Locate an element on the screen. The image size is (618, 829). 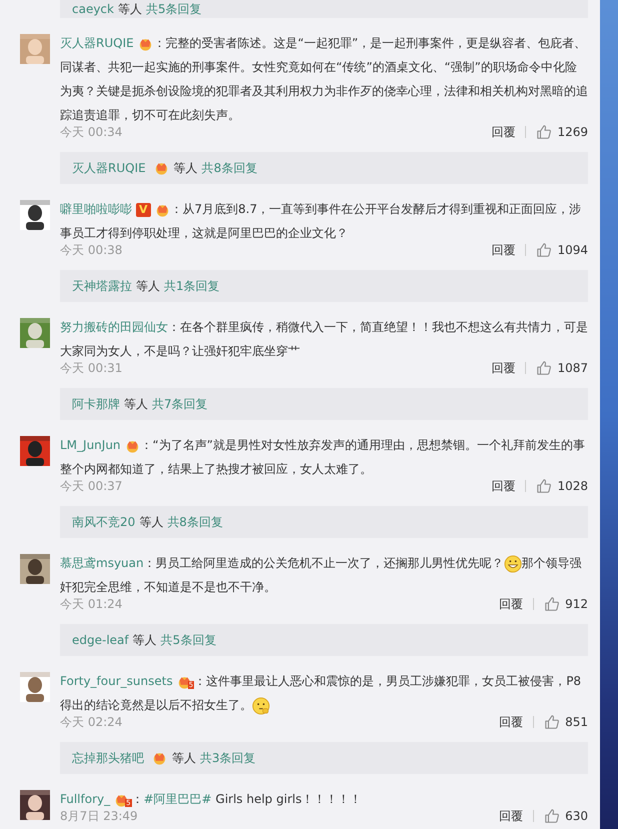
reply-summary-bar: 天神塔露拉 等人 共1条回复 is located at coordinates (324, 286).